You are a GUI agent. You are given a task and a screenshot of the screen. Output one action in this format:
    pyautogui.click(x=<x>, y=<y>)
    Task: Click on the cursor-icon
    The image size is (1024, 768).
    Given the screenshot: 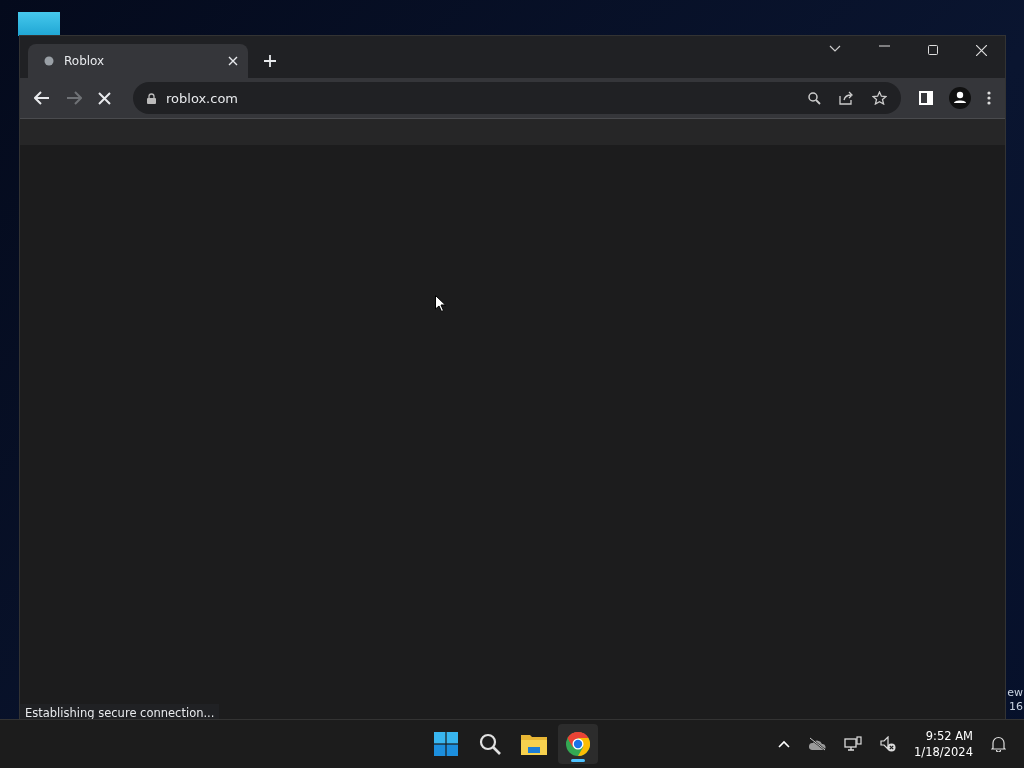 What is the action you would take?
    pyautogui.click(x=440, y=303)
    